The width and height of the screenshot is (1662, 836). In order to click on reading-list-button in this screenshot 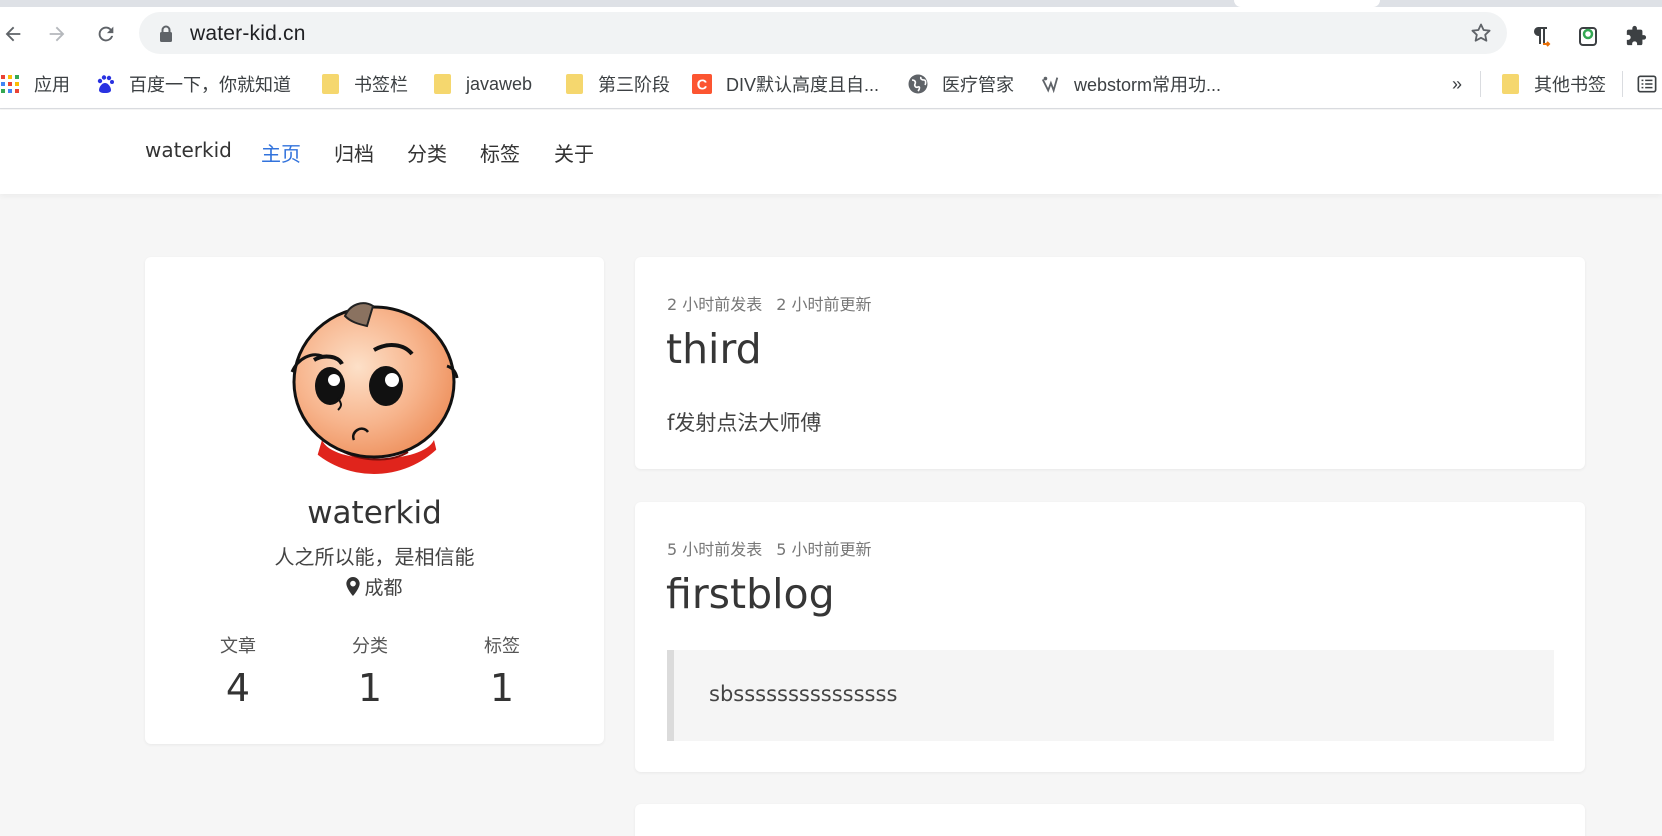, I will do `click(1649, 84)`.